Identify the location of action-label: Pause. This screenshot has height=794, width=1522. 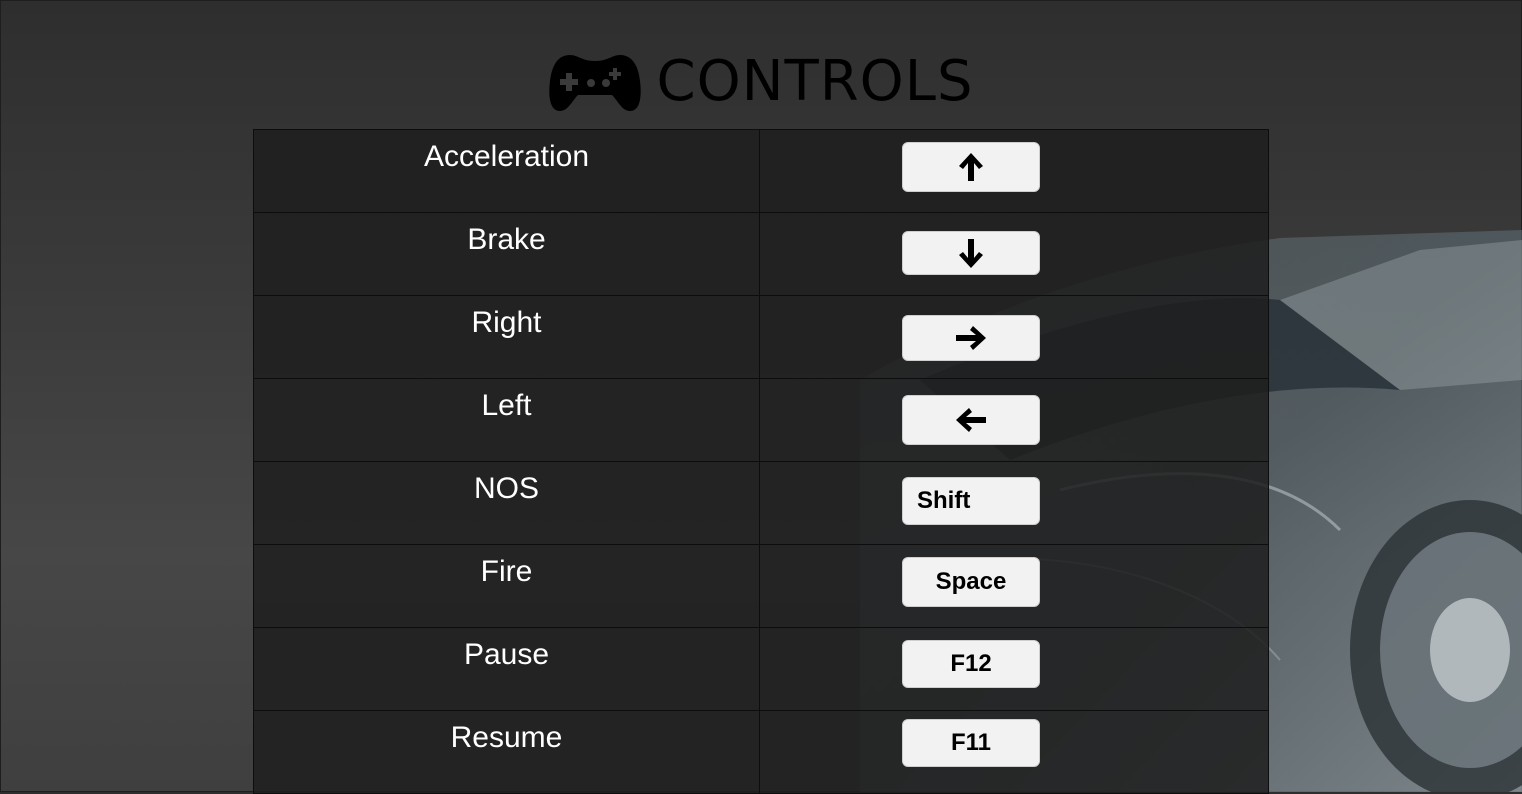
(506, 669).